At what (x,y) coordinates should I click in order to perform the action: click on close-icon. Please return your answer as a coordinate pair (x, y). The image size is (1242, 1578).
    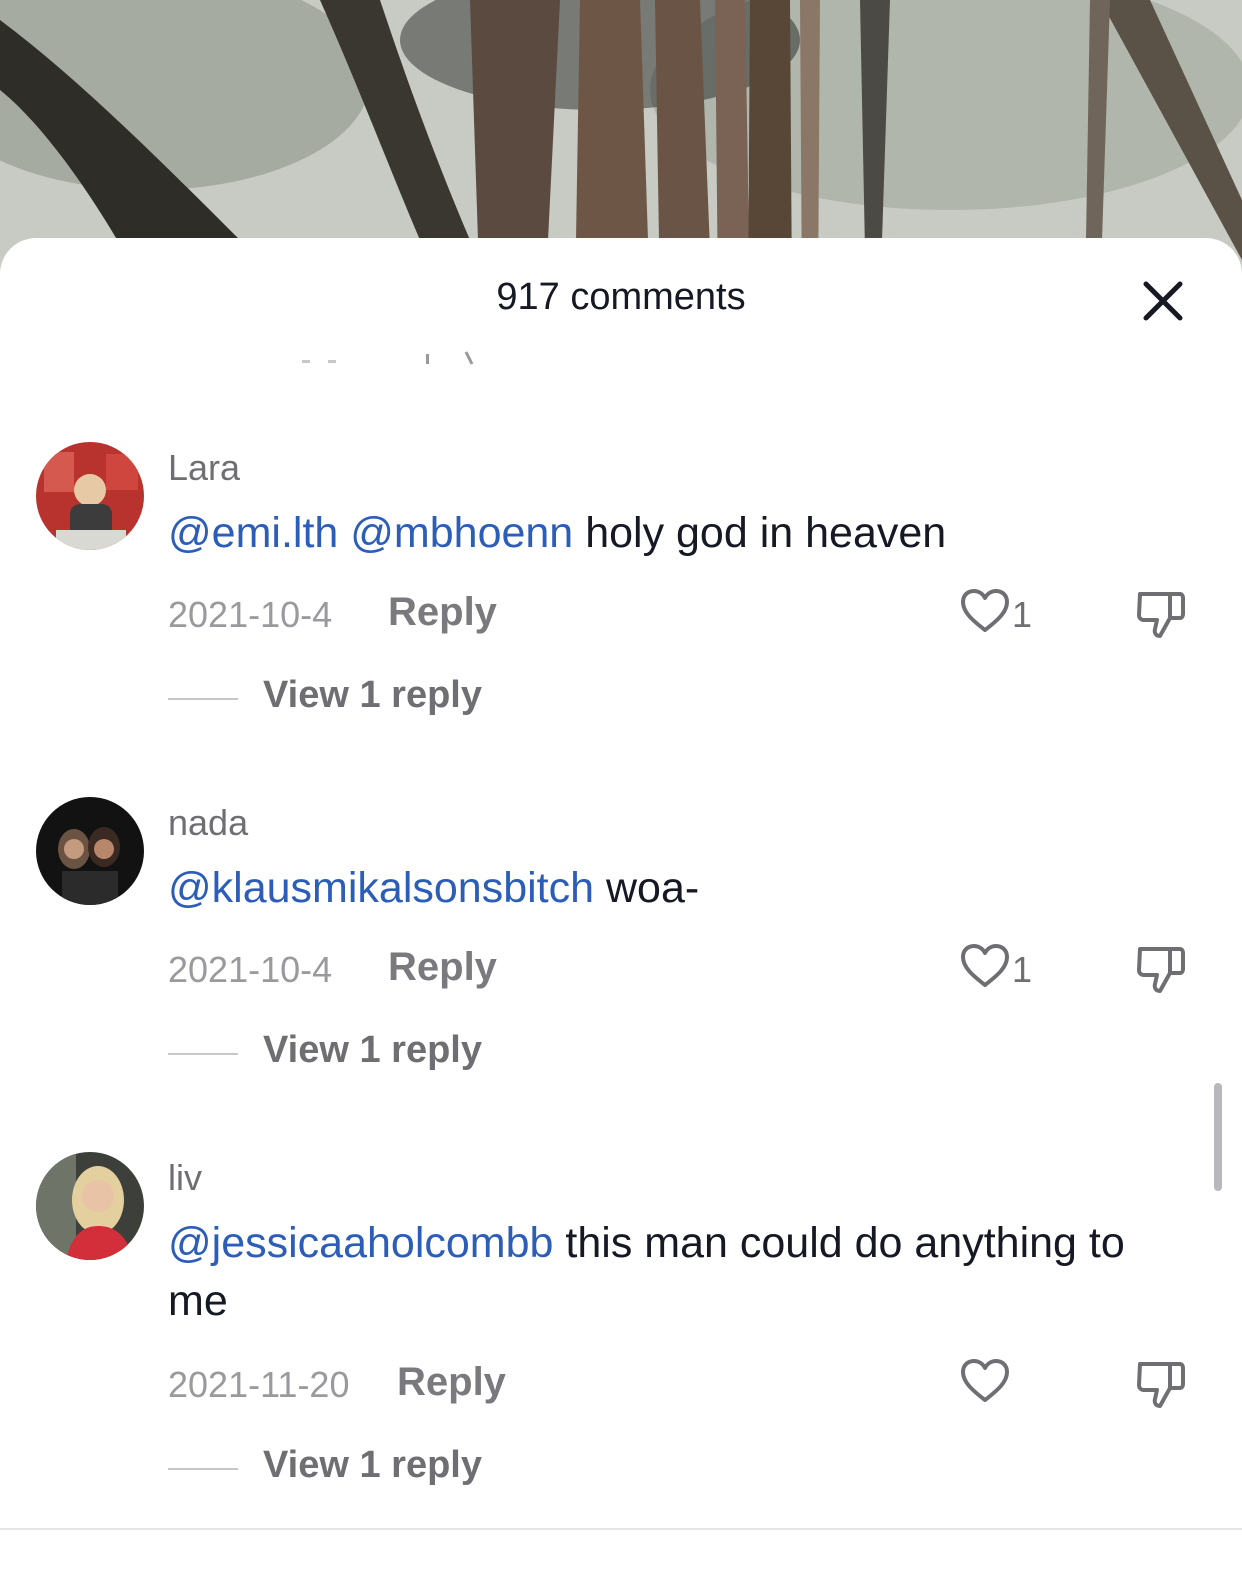
    Looking at the image, I should click on (1163, 301).